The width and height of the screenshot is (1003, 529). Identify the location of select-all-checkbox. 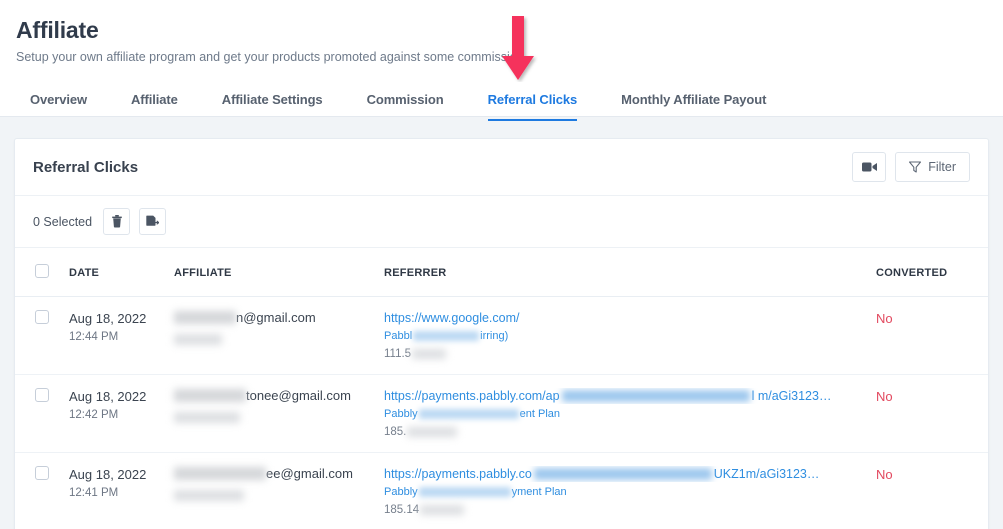
(42, 271).